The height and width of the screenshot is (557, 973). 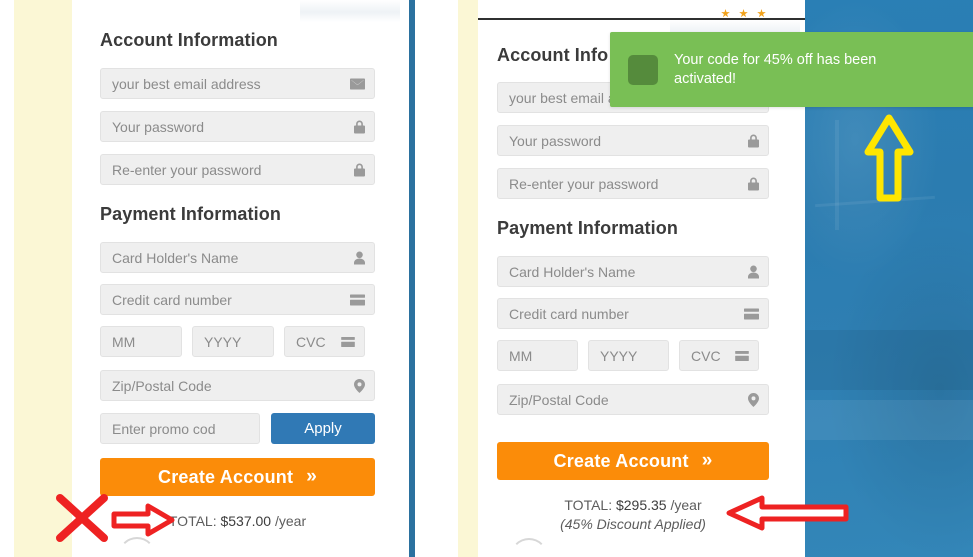 I want to click on right-account-section-title: Account Info, so click(x=553, y=55).